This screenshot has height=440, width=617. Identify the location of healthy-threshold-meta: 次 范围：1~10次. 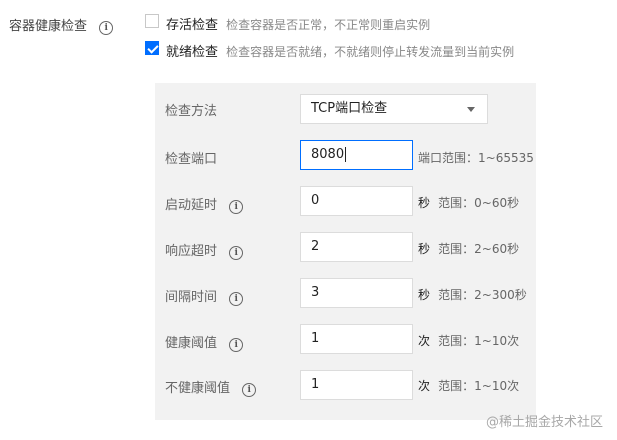
(468, 340).